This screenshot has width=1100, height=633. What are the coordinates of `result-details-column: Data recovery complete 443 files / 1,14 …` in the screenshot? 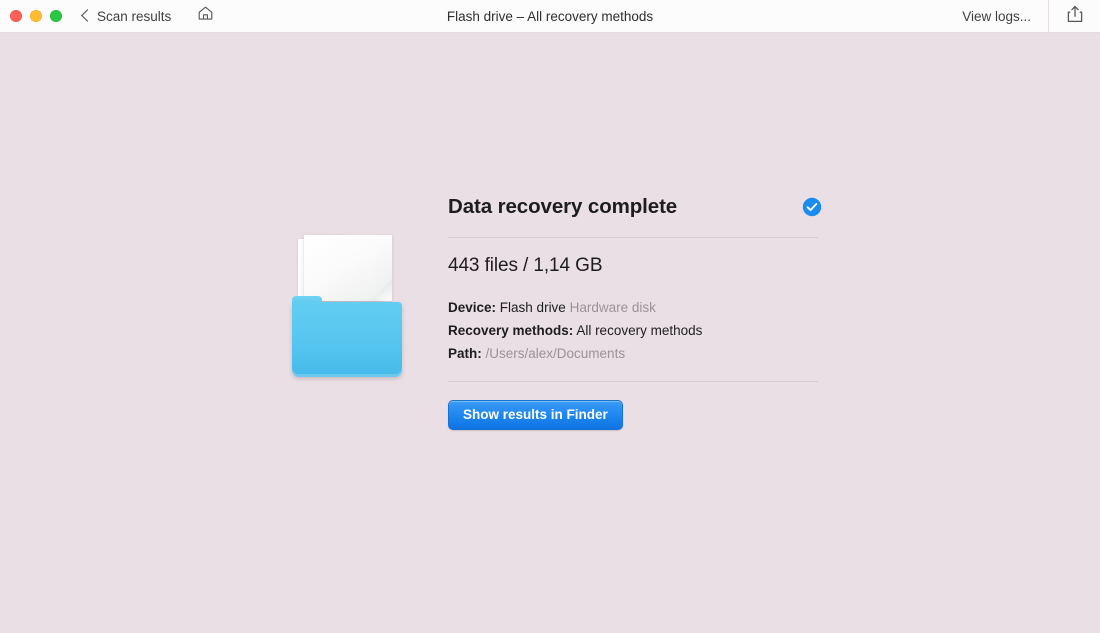 It's located at (612, 311).